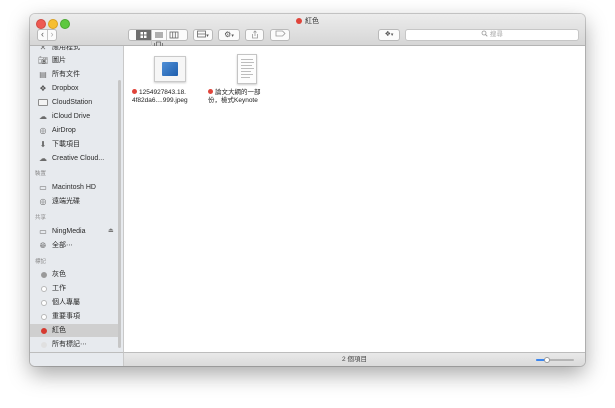 The height and width of the screenshot is (408, 615). Describe the element at coordinates (43, 144) in the screenshot. I see `downloads-icon: ⬇` at that location.